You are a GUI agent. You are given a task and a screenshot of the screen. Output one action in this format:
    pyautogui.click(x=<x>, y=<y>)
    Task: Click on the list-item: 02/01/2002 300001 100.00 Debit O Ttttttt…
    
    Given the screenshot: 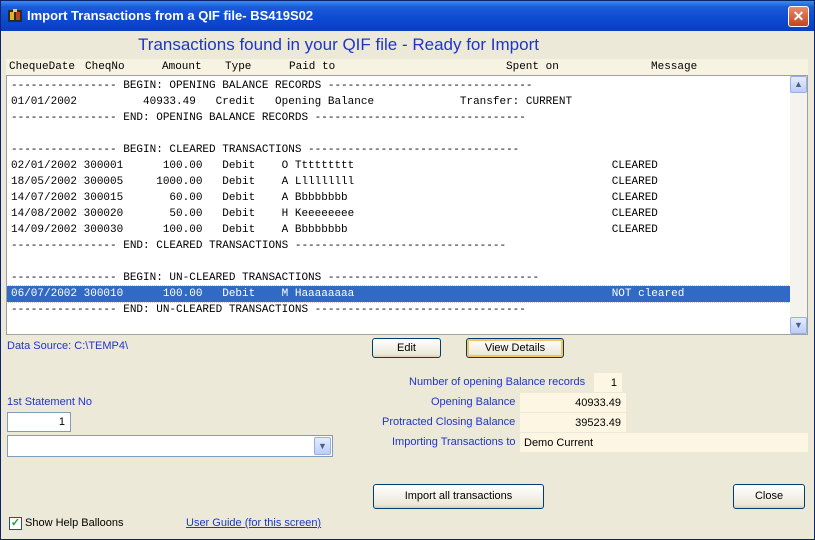 What is the action you would take?
    pyautogui.click(x=399, y=166)
    